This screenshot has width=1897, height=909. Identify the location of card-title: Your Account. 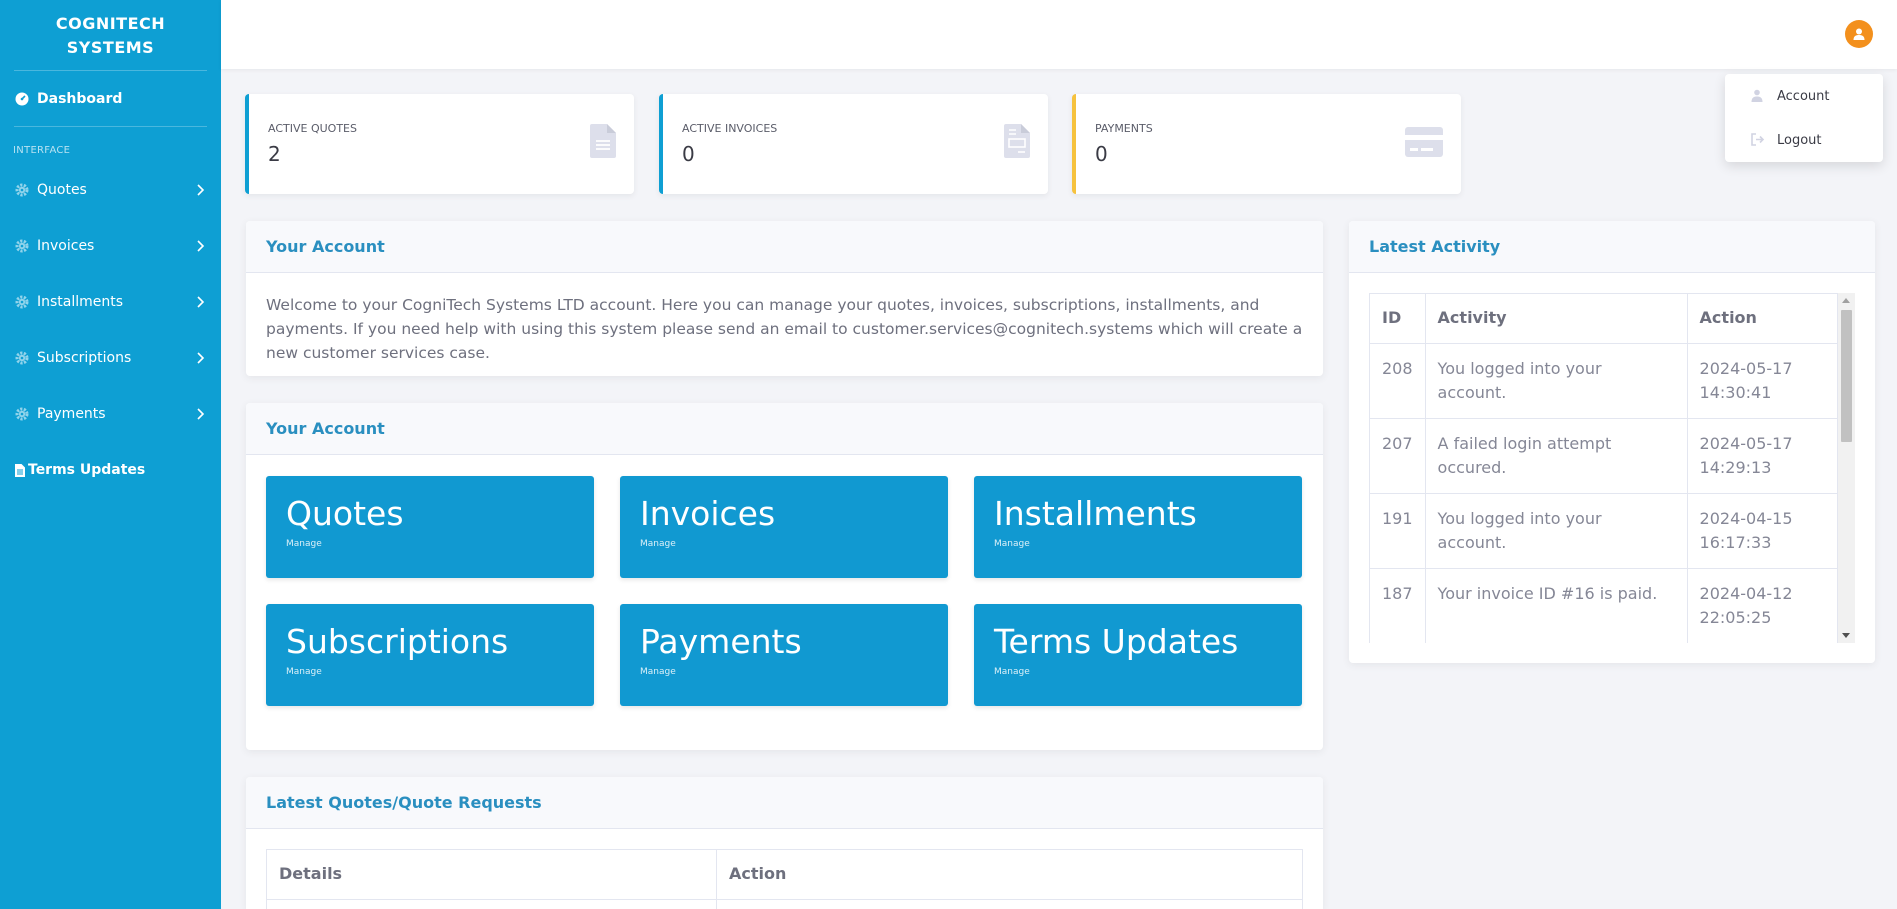
(784, 247).